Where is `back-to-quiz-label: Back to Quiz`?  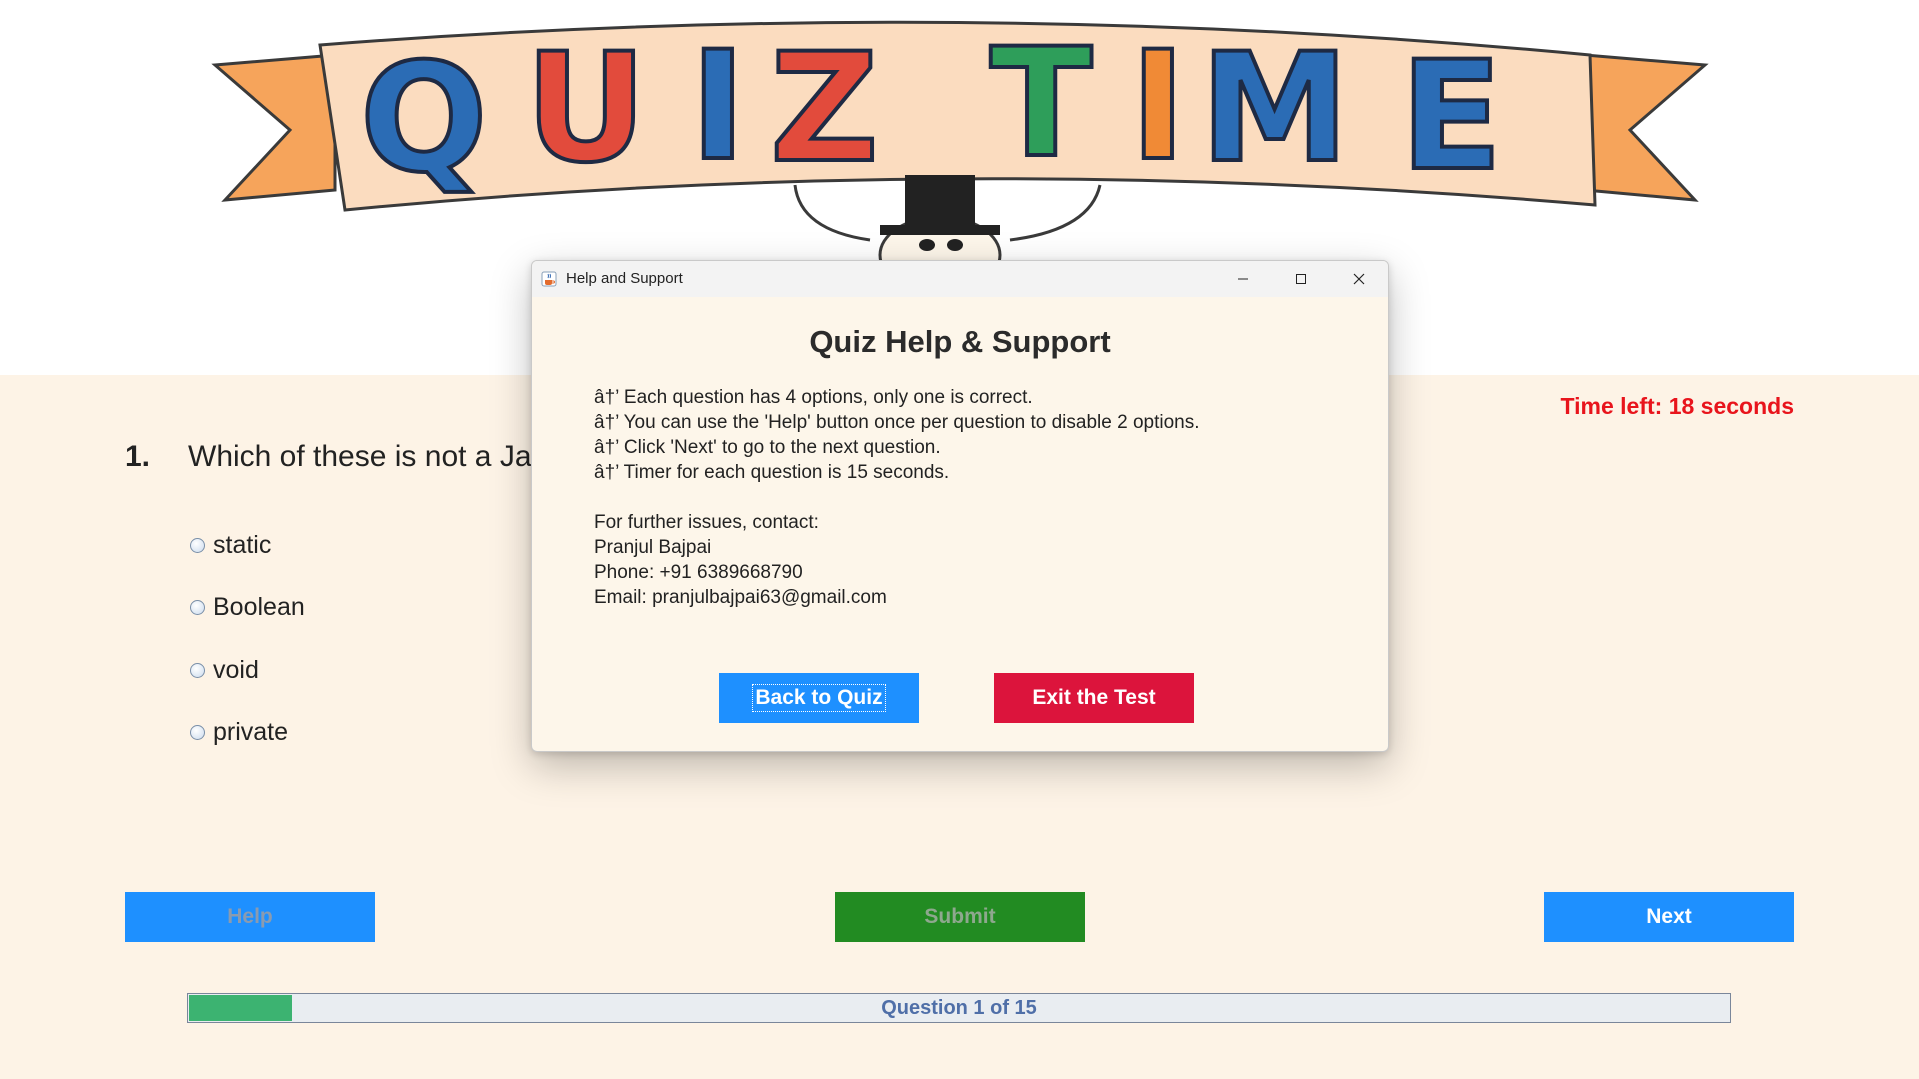
back-to-quiz-label: Back to Quiz is located at coordinates (819, 698).